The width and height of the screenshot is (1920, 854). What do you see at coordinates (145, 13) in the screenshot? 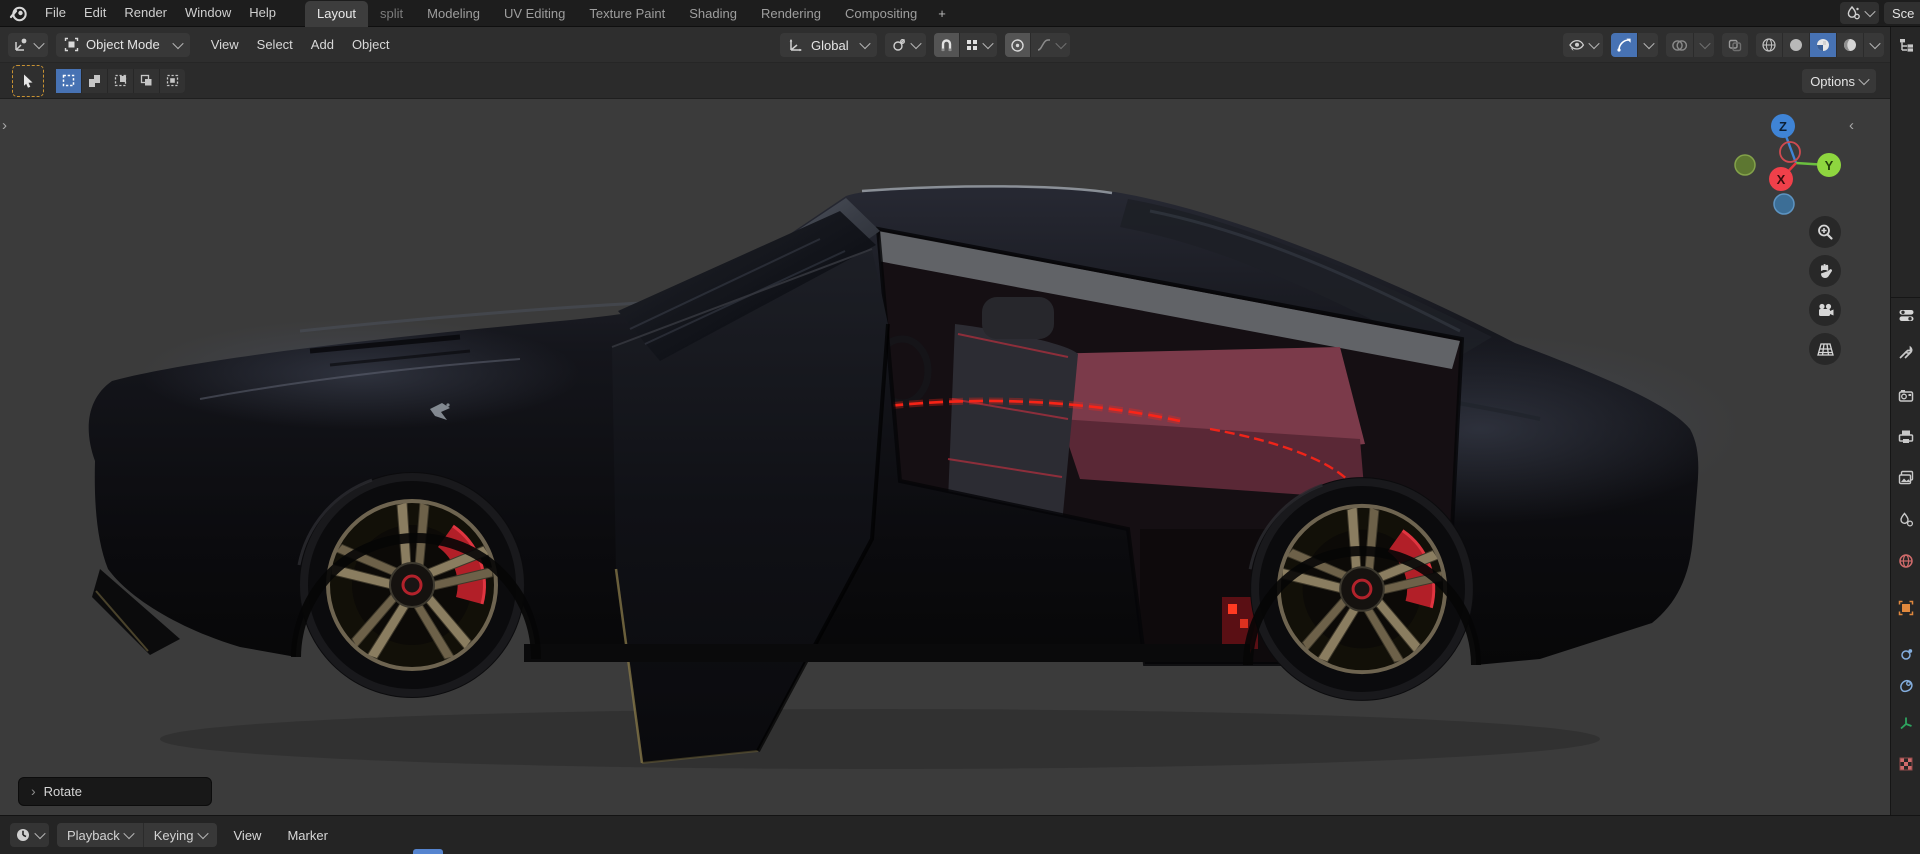
I see `menu-render: Render` at bounding box center [145, 13].